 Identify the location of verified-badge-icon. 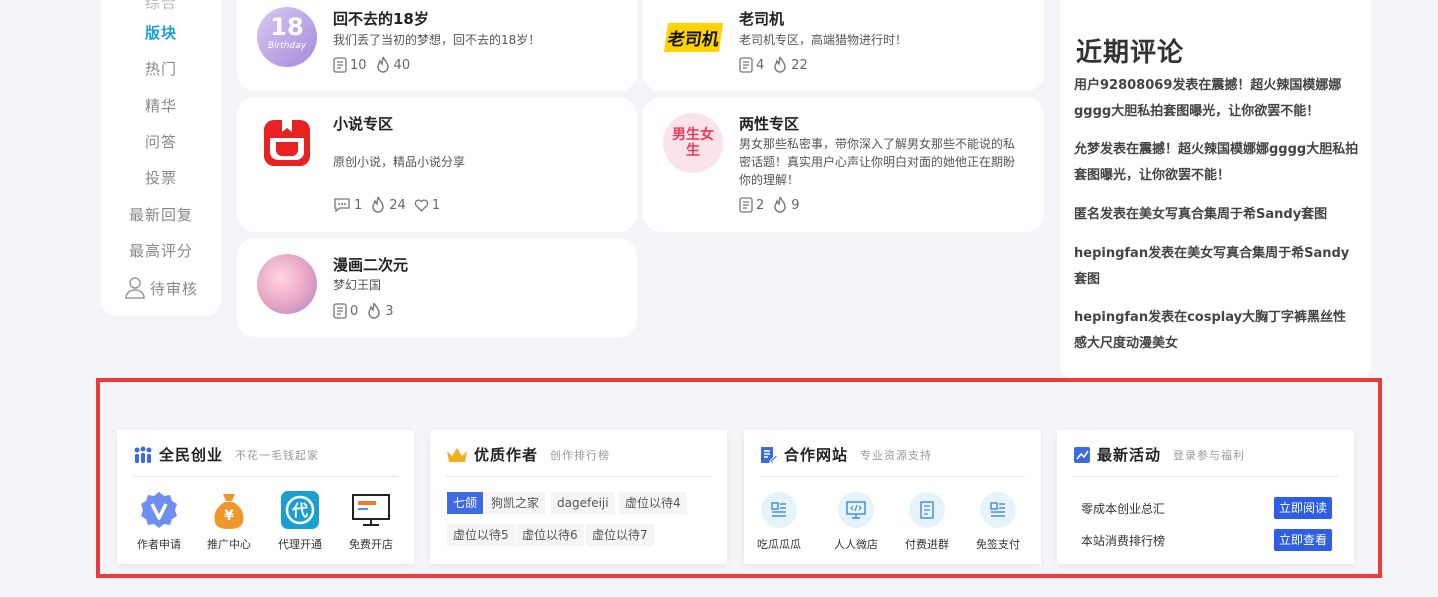
(159, 510).